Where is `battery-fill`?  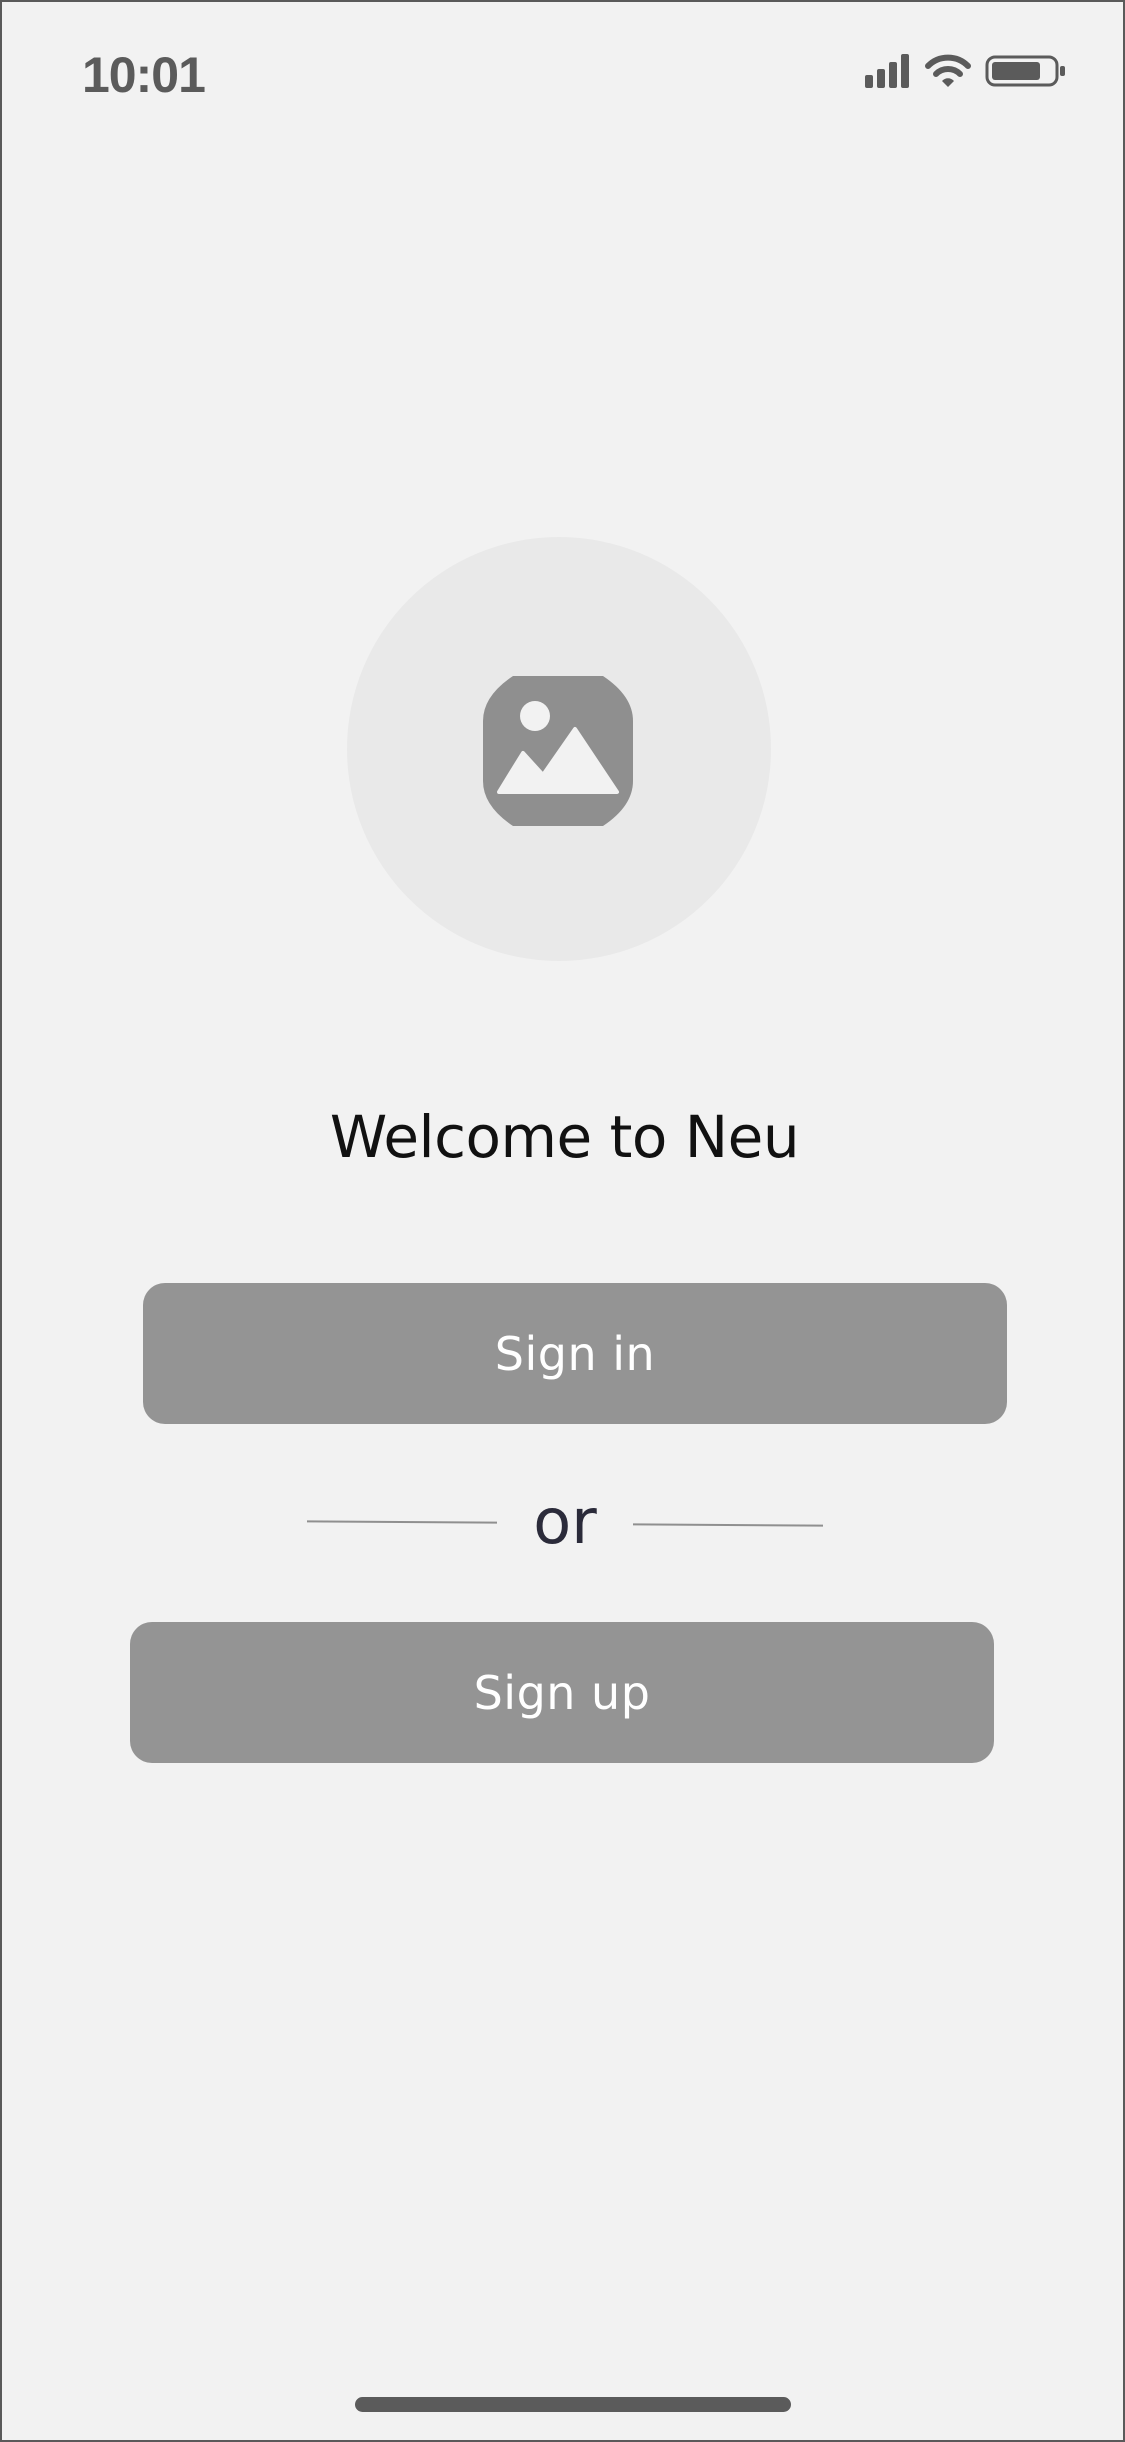 battery-fill is located at coordinates (1016, 71).